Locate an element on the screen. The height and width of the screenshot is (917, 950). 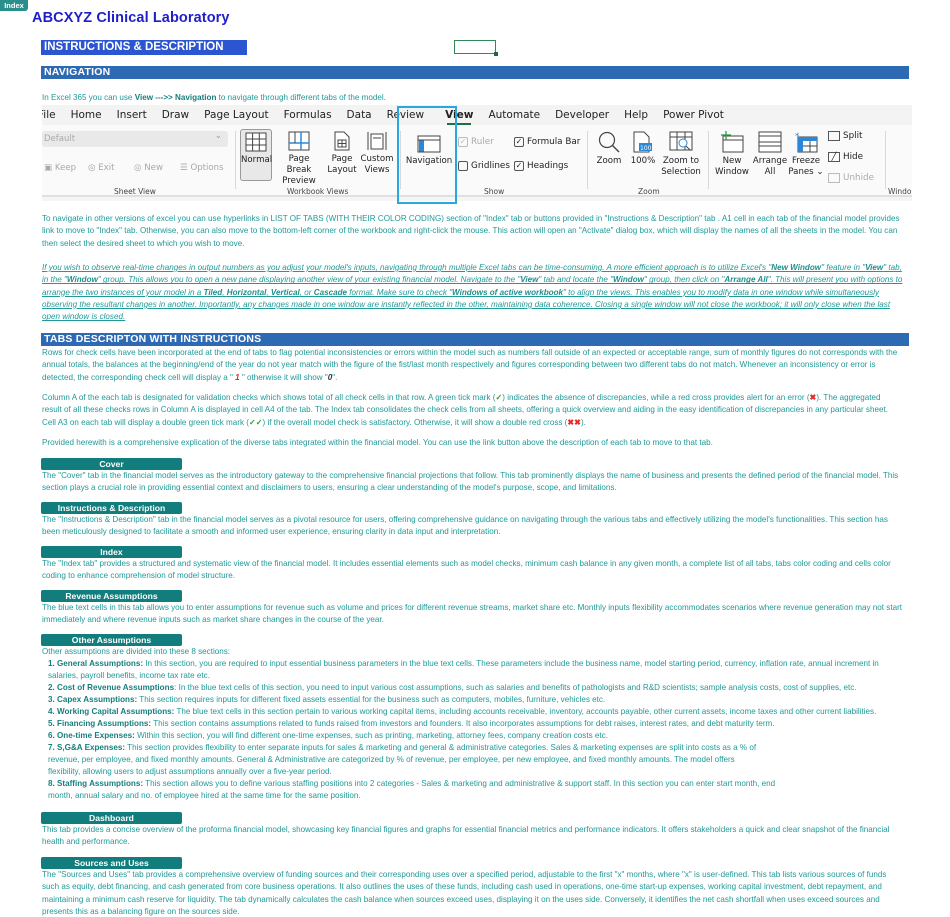
arrange-all-label-2: All is located at coordinates (770, 172).